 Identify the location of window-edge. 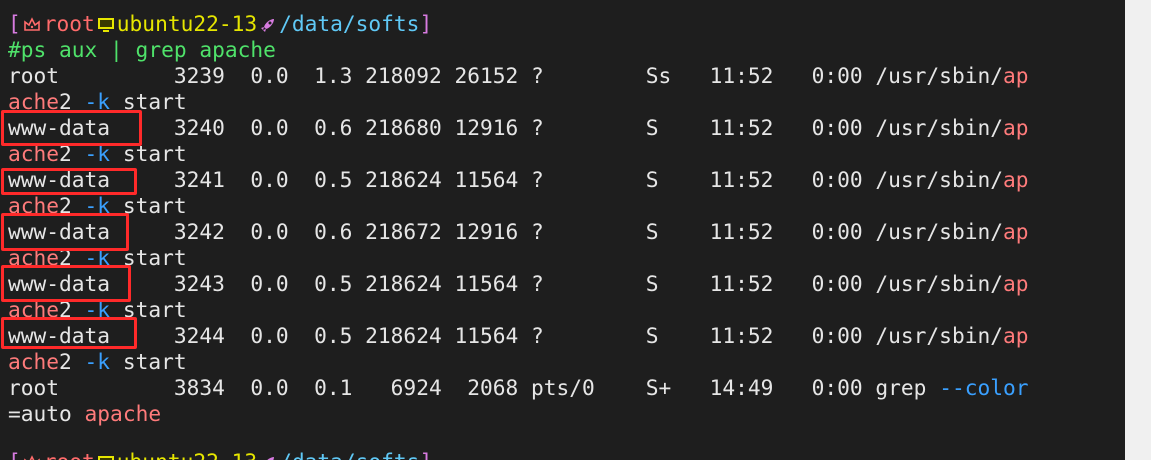
(1138, 230).